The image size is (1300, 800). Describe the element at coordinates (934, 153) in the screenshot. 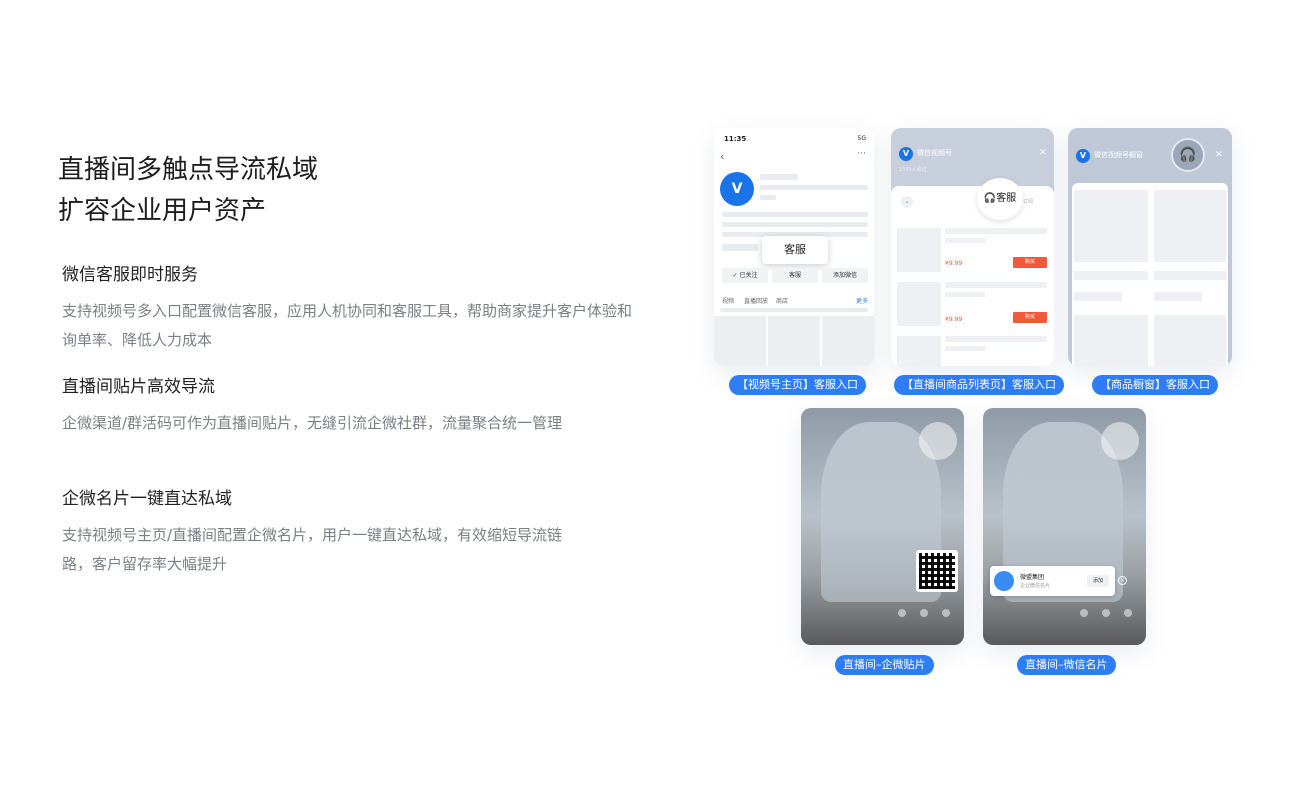

I see `channel-title: 微信视频号` at that location.